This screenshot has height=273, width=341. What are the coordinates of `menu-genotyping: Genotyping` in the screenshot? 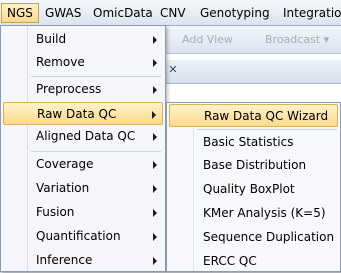 It's located at (235, 13).